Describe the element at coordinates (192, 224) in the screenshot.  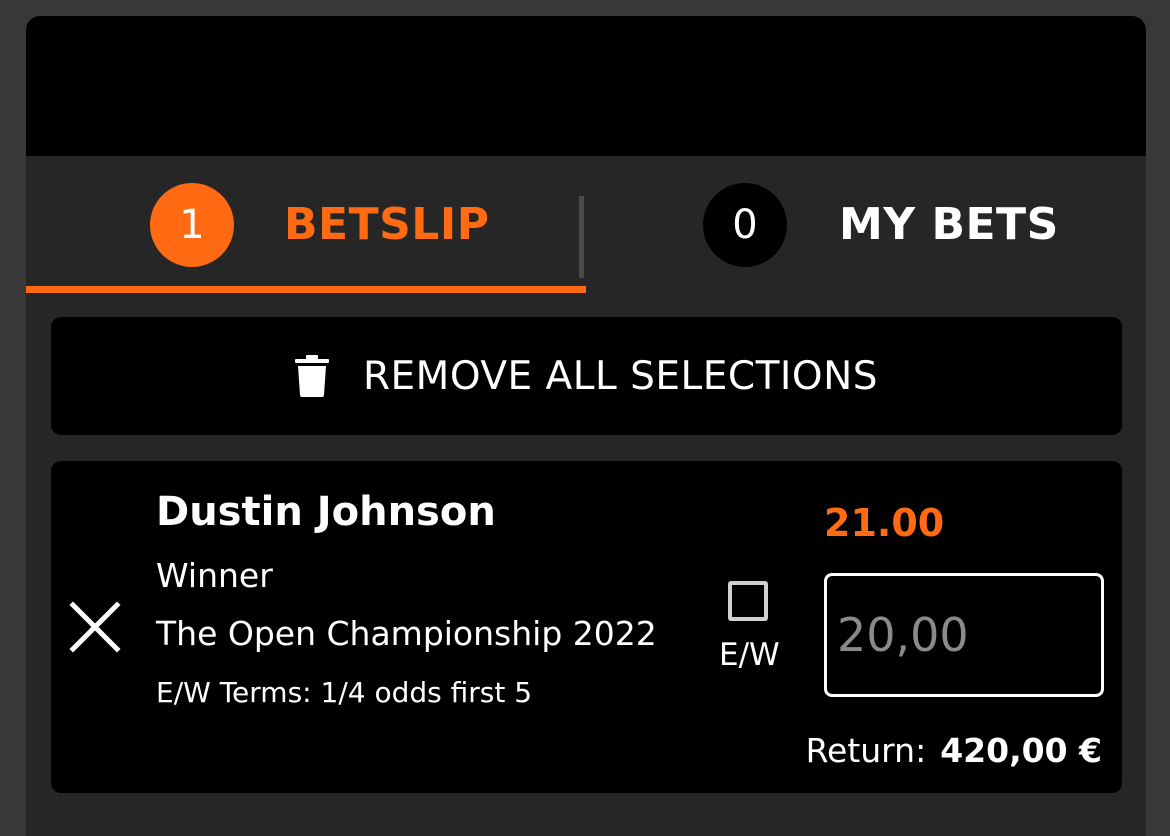
I see `betslip-count-badge: 1` at that location.